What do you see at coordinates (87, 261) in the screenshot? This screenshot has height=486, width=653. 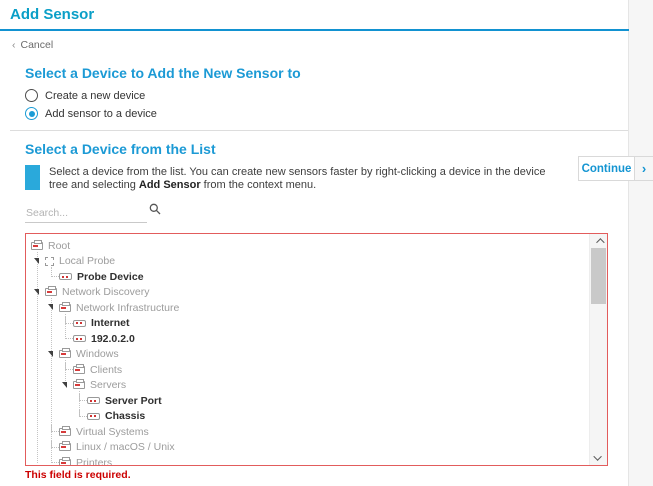 I see `tree-node-label: Local Probe` at bounding box center [87, 261].